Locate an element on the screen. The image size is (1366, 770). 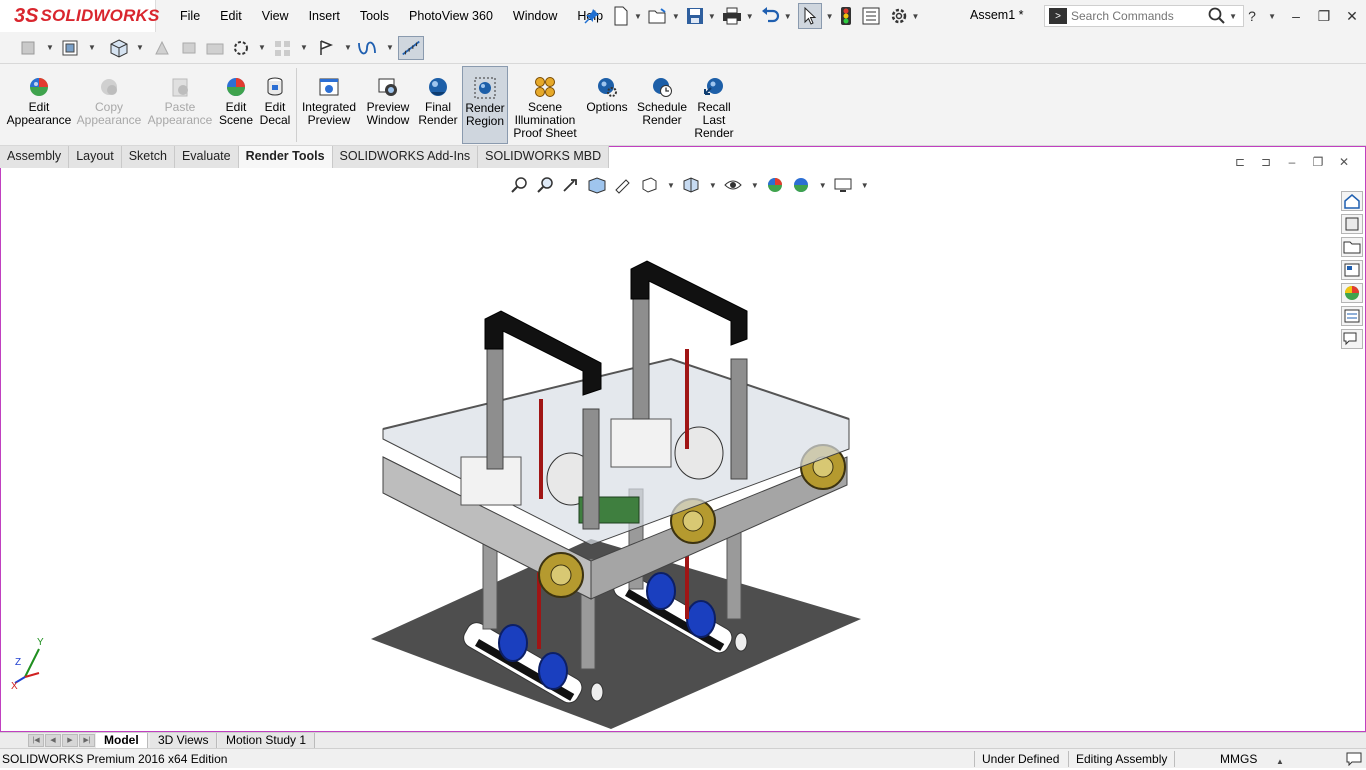
scene-illumination-proof-sheet-button: Scene Illumination Proof Sheet is located at coordinates (545, 105).